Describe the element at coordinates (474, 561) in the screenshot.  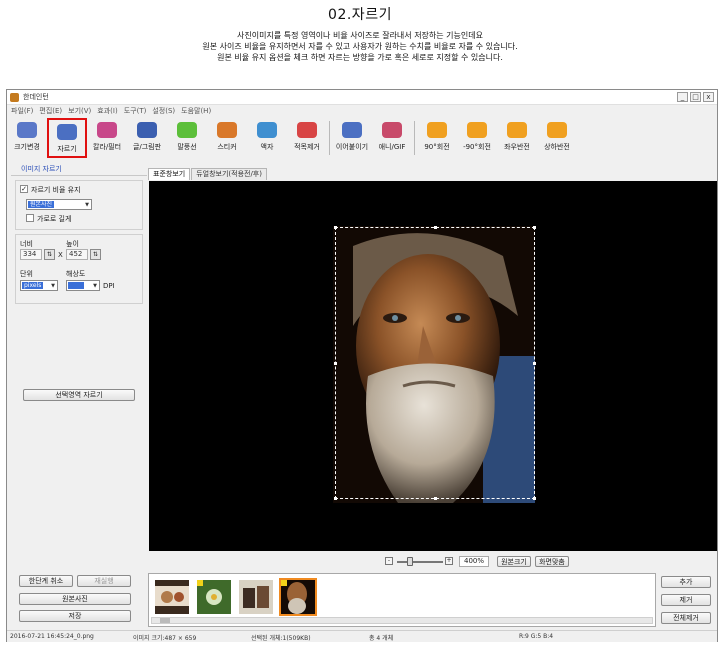
I see `zoom-value: 400%` at that location.